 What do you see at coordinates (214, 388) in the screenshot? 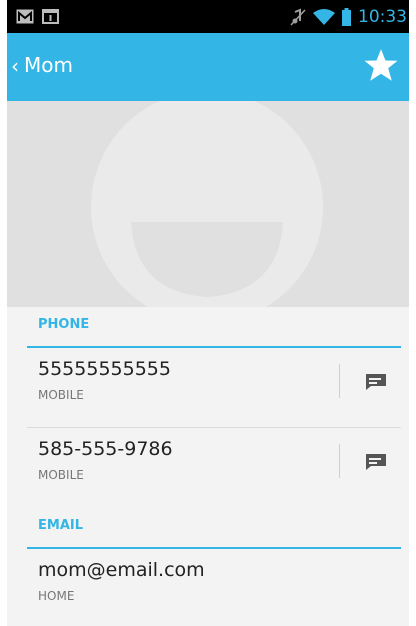
I see `phone-row: 55555555555 MOBILE` at bounding box center [214, 388].